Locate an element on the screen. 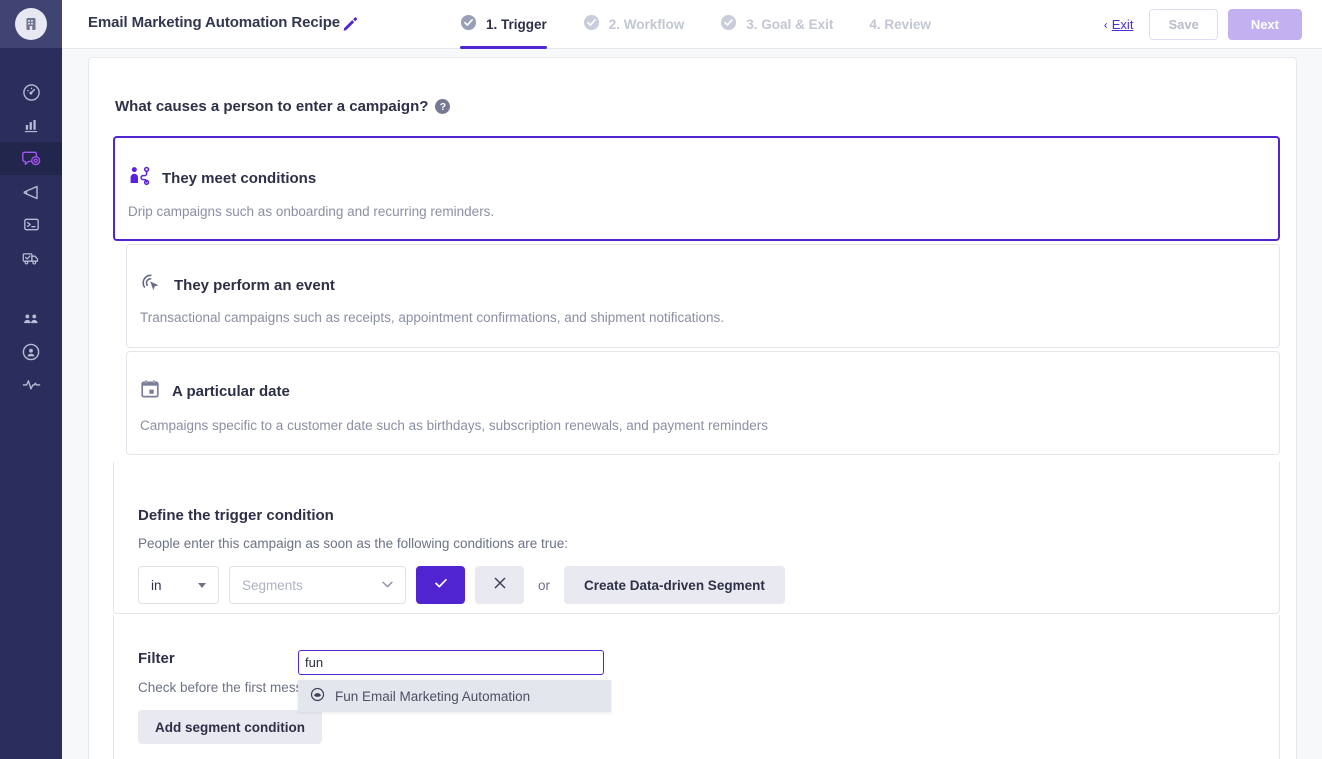  pulse-icon is located at coordinates (31, 384).